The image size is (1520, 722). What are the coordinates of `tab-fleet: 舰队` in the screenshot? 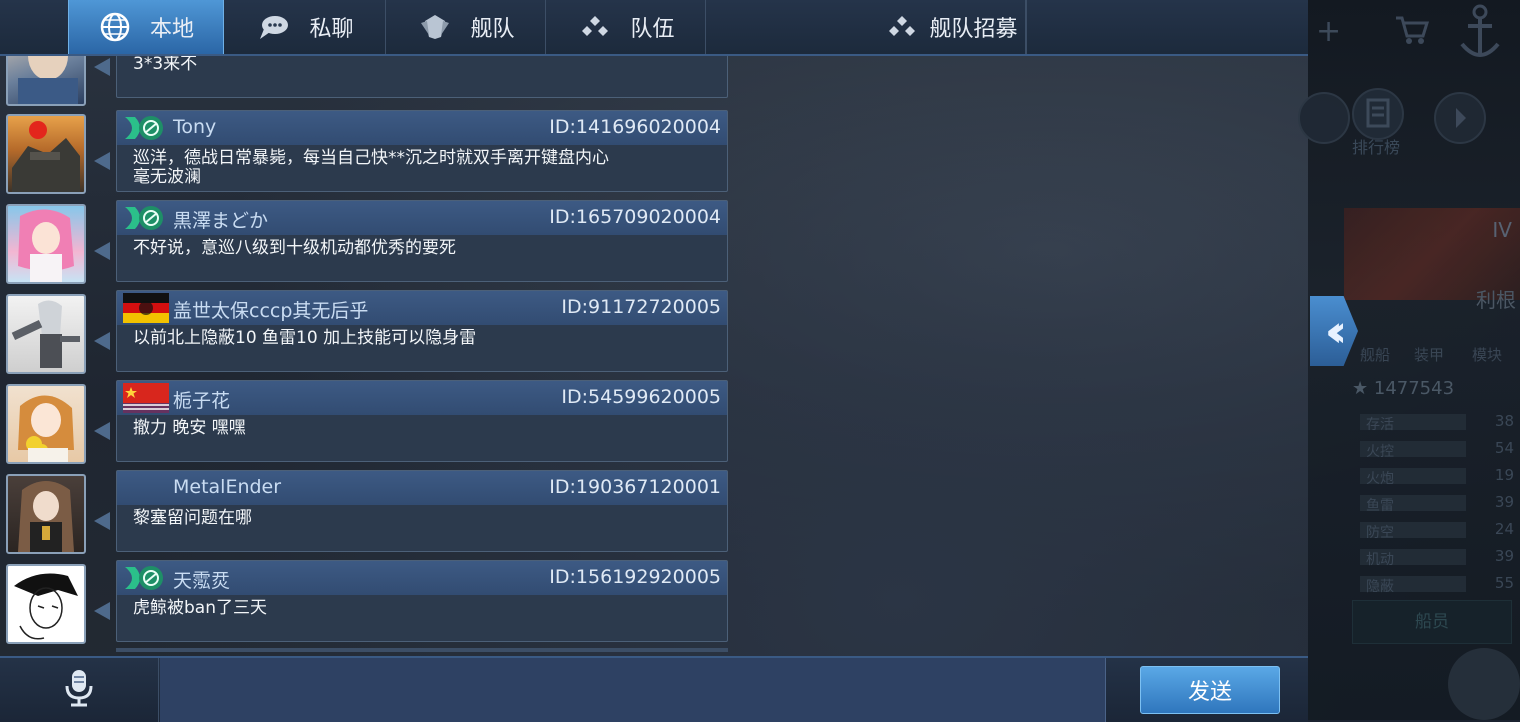 It's located at (467, 27).